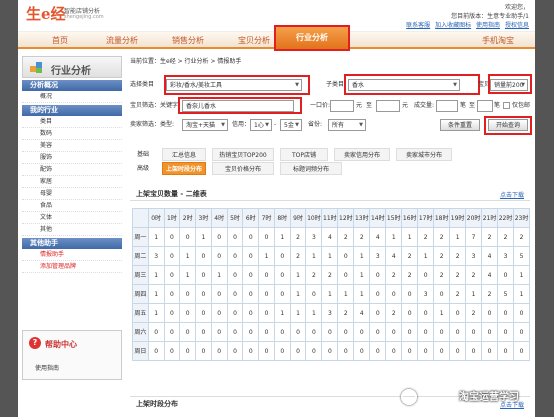 Image resolution: width=554 pixels, height=417 pixels. I want to click on sidebar-item: 美容, so click(72, 146).